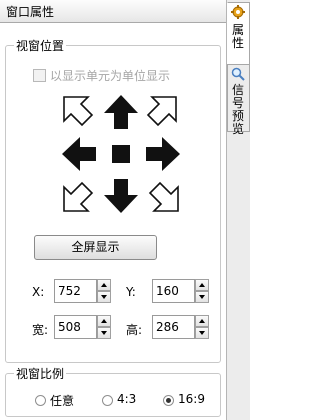 Image resolution: width=320 pixels, height=420 pixels. I want to click on magnifier-icon, so click(238, 74).